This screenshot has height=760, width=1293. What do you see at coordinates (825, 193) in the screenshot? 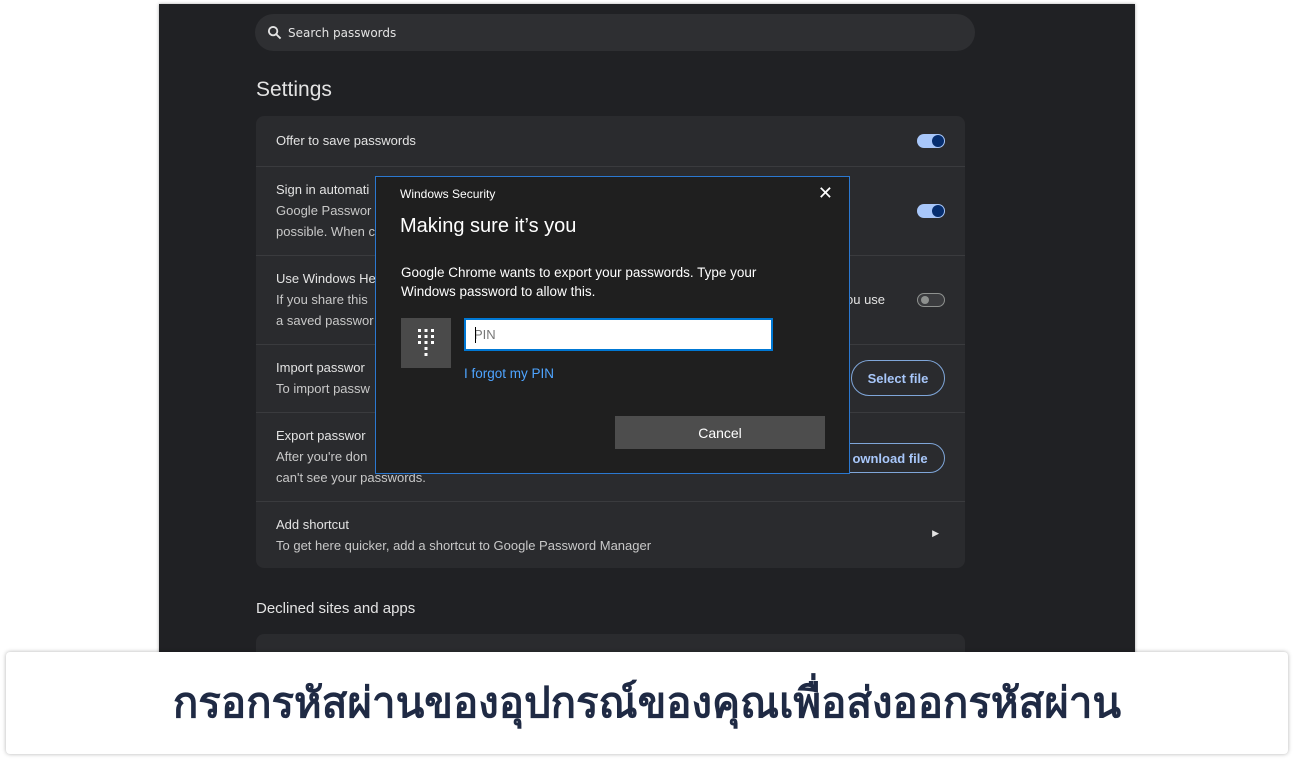
I see `close-icon: ✕` at bounding box center [825, 193].